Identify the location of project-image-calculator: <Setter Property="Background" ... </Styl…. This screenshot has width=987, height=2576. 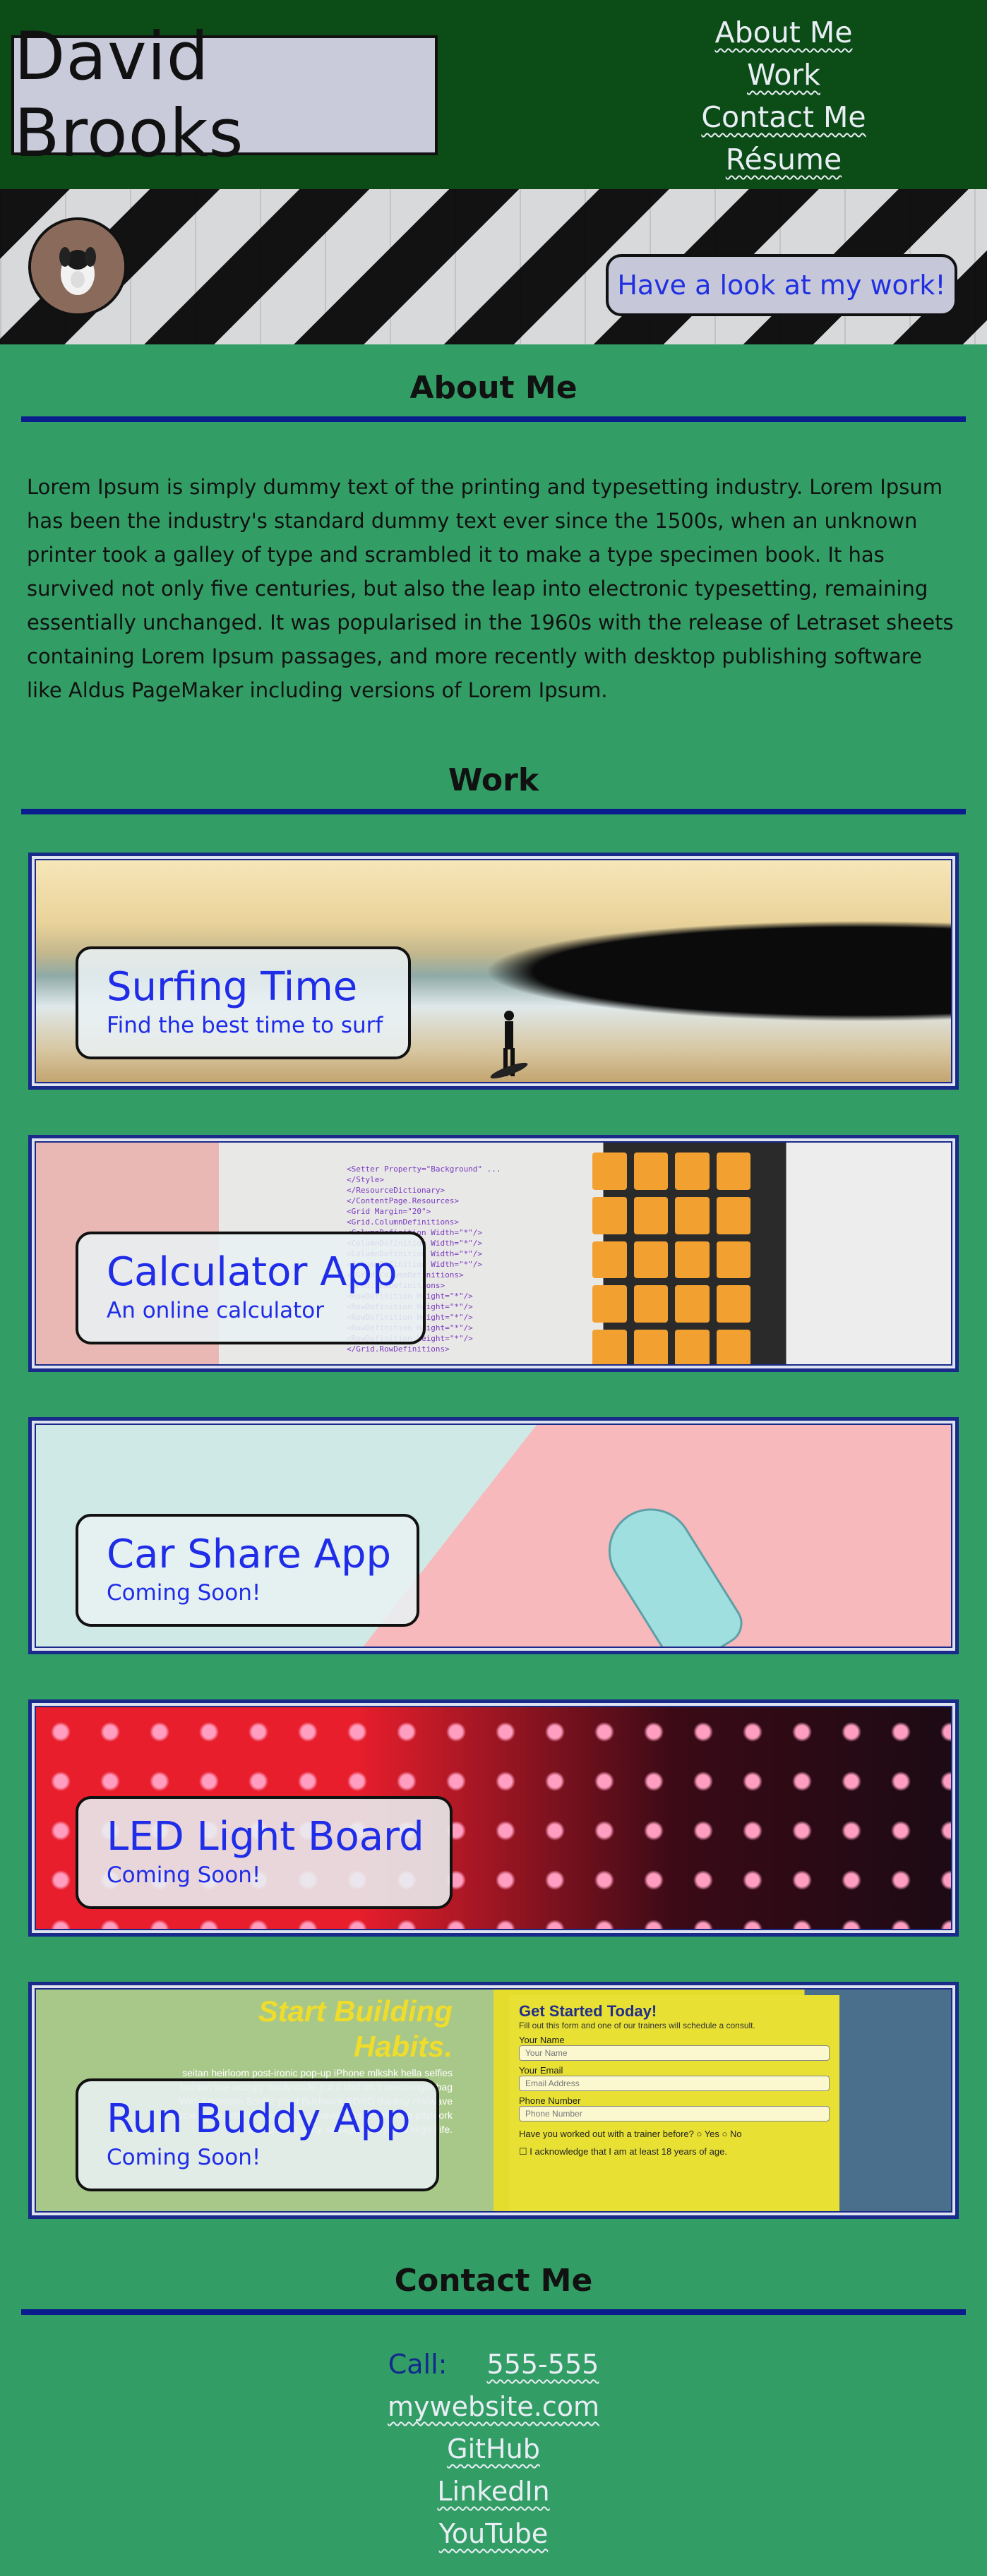
(494, 1253).